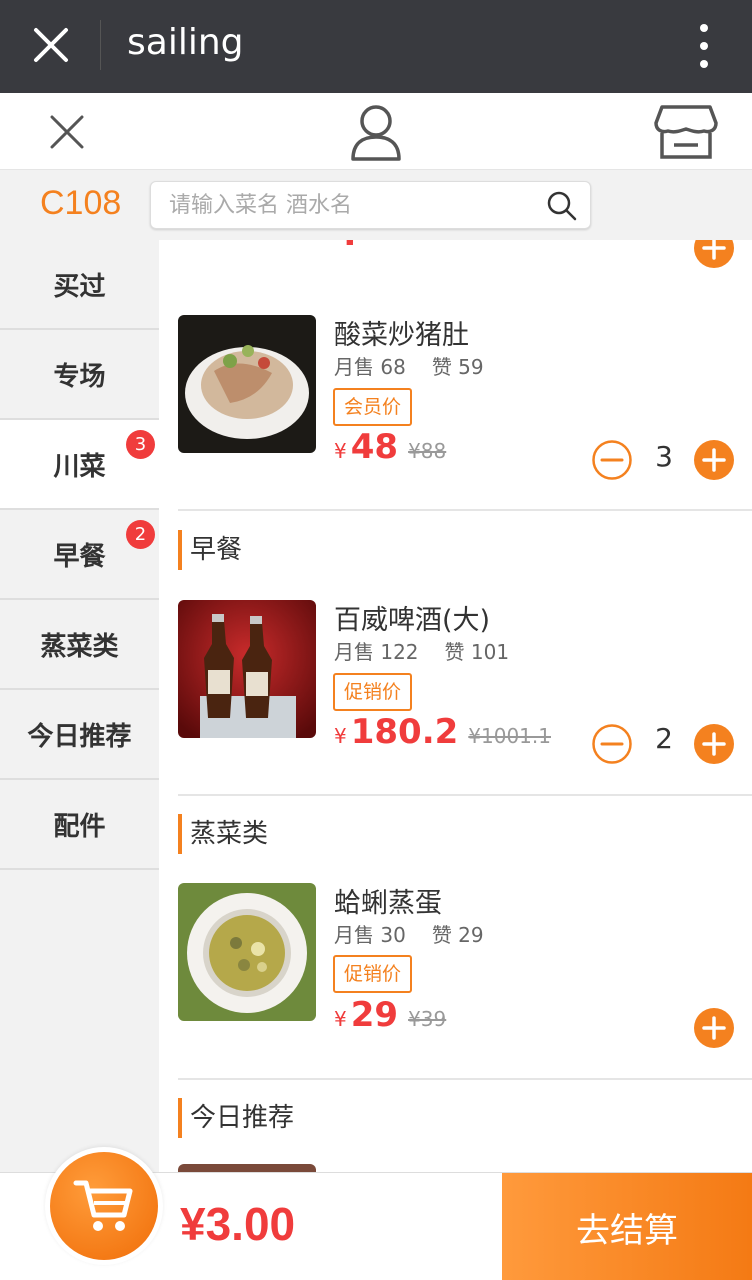 The width and height of the screenshot is (752, 1280). What do you see at coordinates (664, 738) in the screenshot?
I see `quantity: 2` at bounding box center [664, 738].